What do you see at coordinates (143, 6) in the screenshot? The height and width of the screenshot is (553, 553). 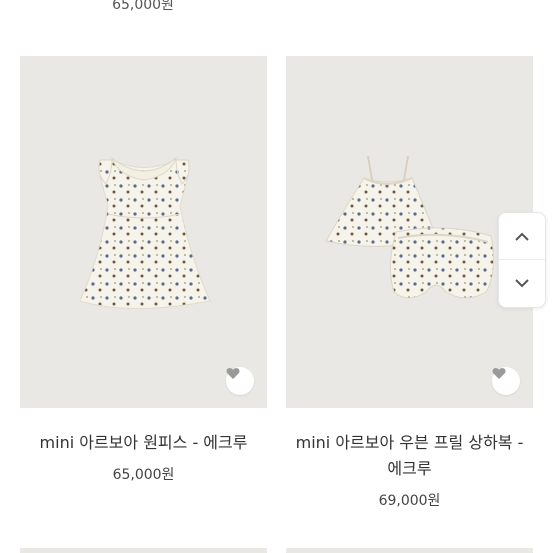 I see `previous-product-price: 65,000원` at bounding box center [143, 6].